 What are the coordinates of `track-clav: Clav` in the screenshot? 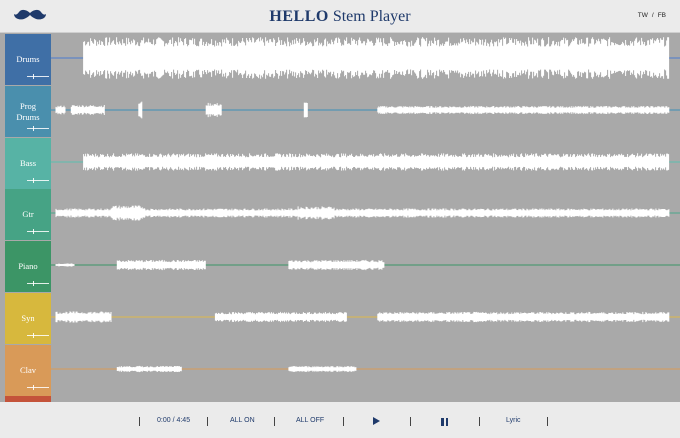 It's located at (340, 370).